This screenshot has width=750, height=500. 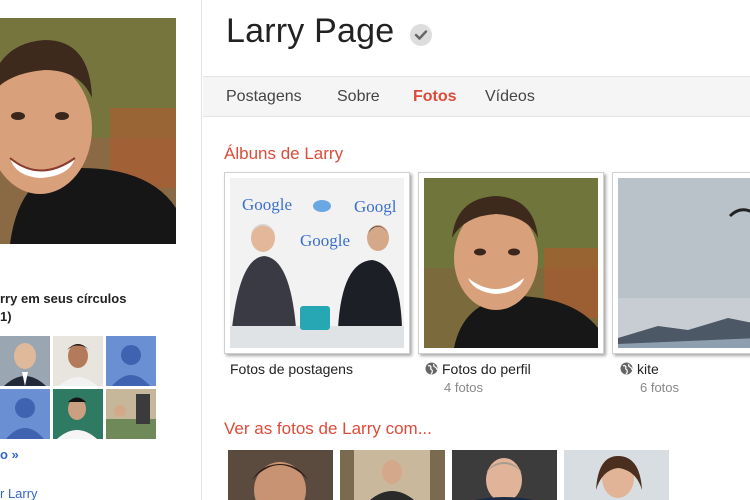 I want to click on album-cover: Google Googl Google, so click(x=317, y=263).